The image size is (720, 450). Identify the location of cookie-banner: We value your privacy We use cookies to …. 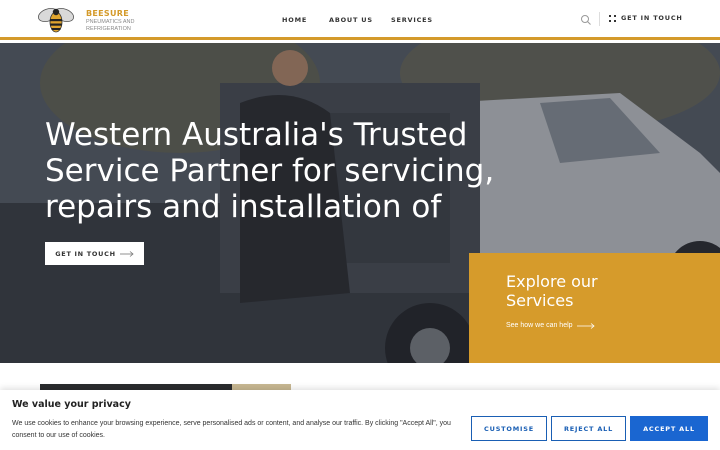
(360, 420).